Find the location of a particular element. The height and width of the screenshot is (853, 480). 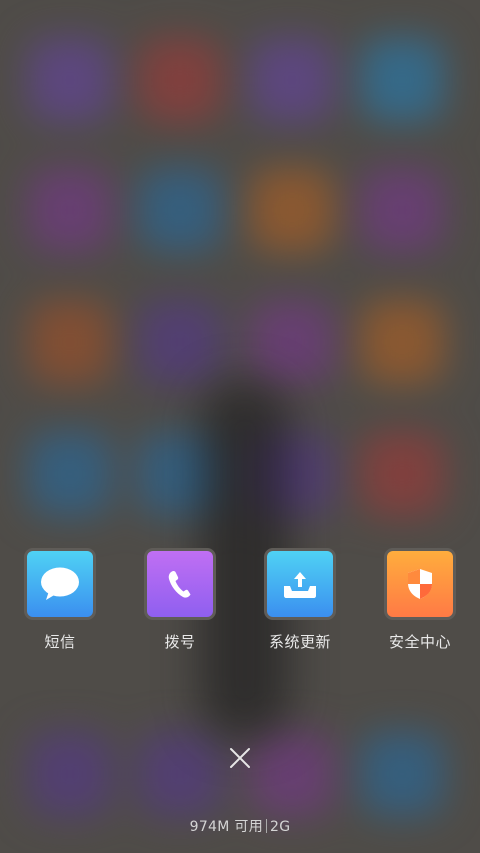

phone-icon is located at coordinates (179, 584).